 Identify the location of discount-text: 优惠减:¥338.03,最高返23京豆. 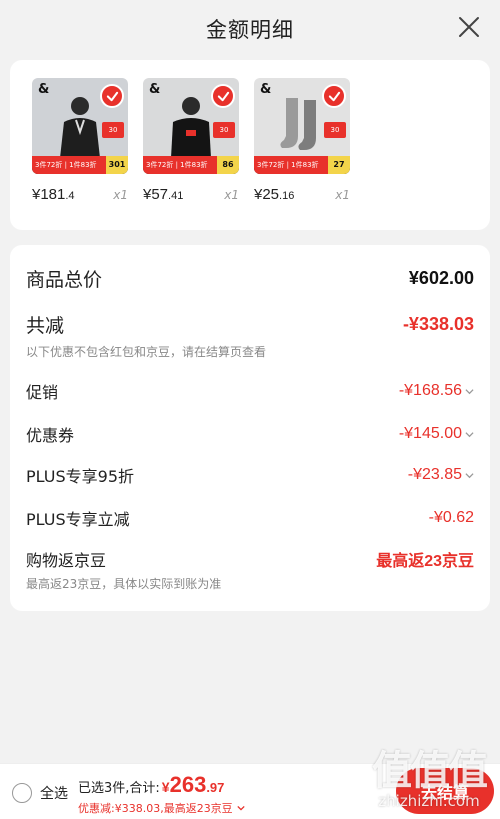
(155, 808).